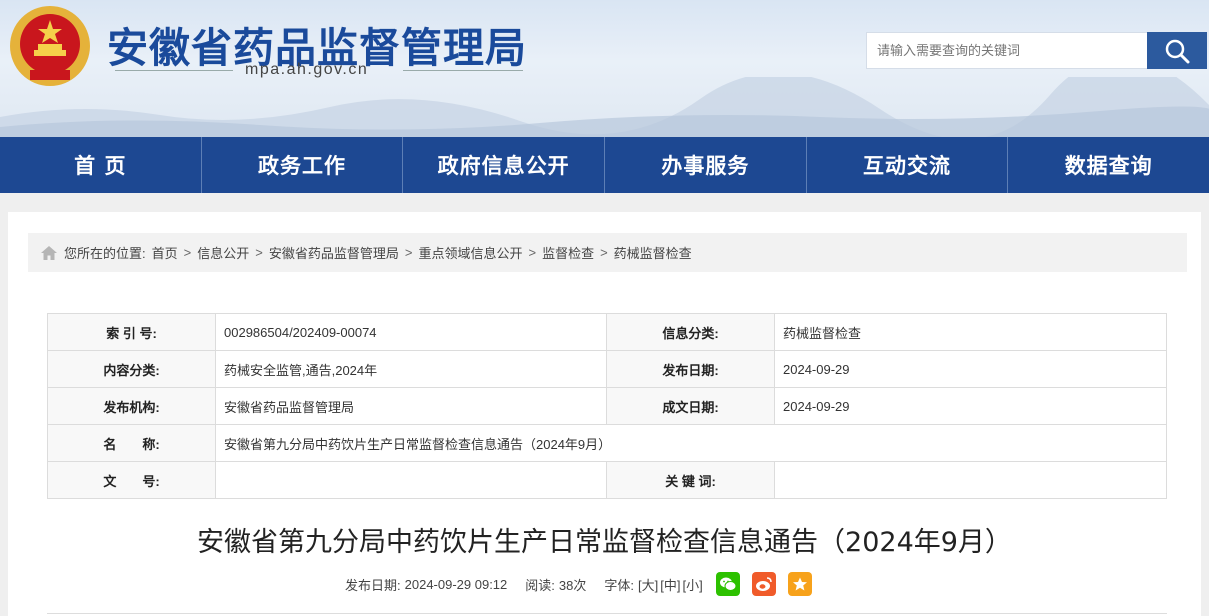 The image size is (1209, 616). I want to click on name-value: 安徽省第九分局中药饮片生产日常监督检查信息通告（2024年9月）, so click(691, 443).